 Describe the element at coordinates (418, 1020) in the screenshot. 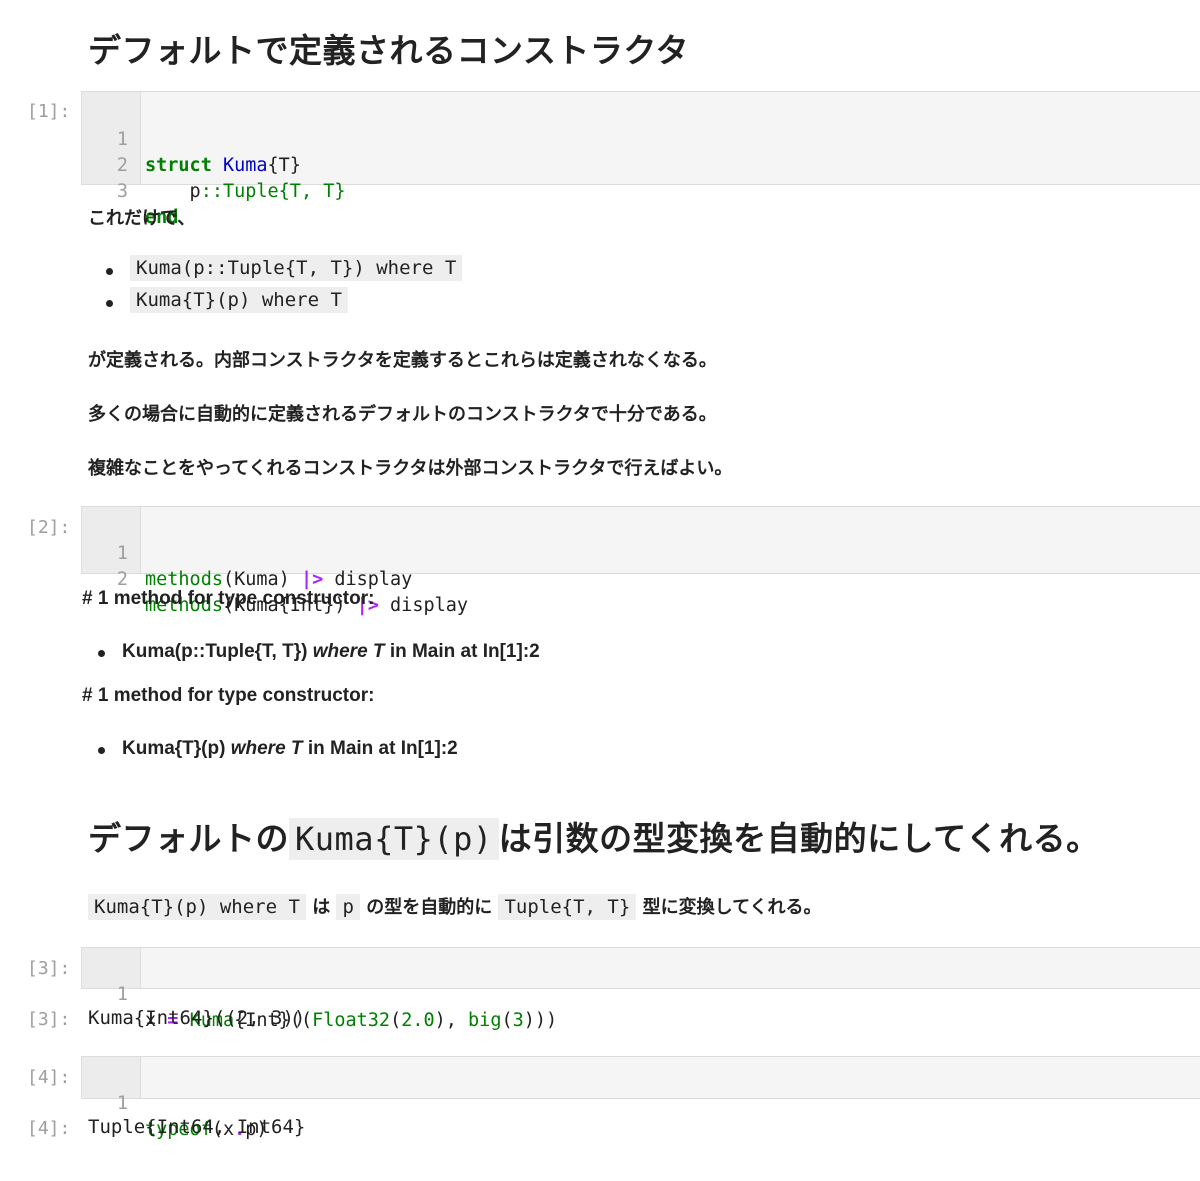

I see `number-literal: 2.0` at that location.